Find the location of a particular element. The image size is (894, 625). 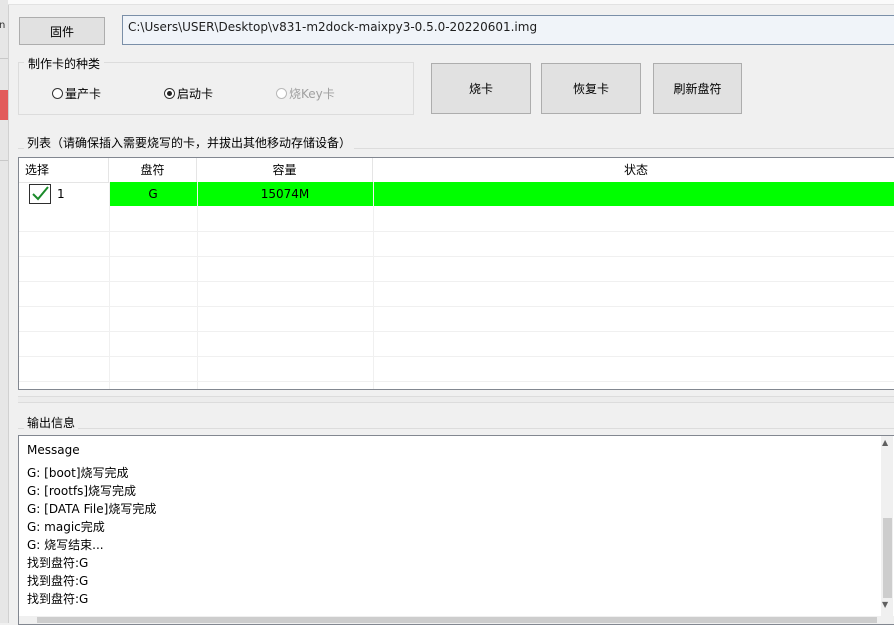

output-vertical-scrollbar: ▲ ▼ is located at coordinates (887, 530).